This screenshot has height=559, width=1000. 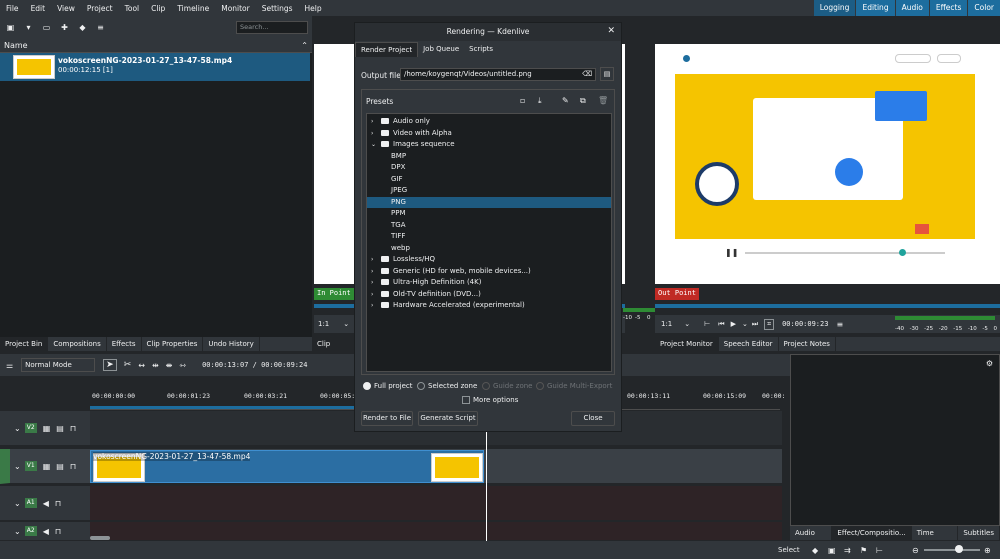 I want to click on clear-icon: ⌫, so click(x=587, y=74).